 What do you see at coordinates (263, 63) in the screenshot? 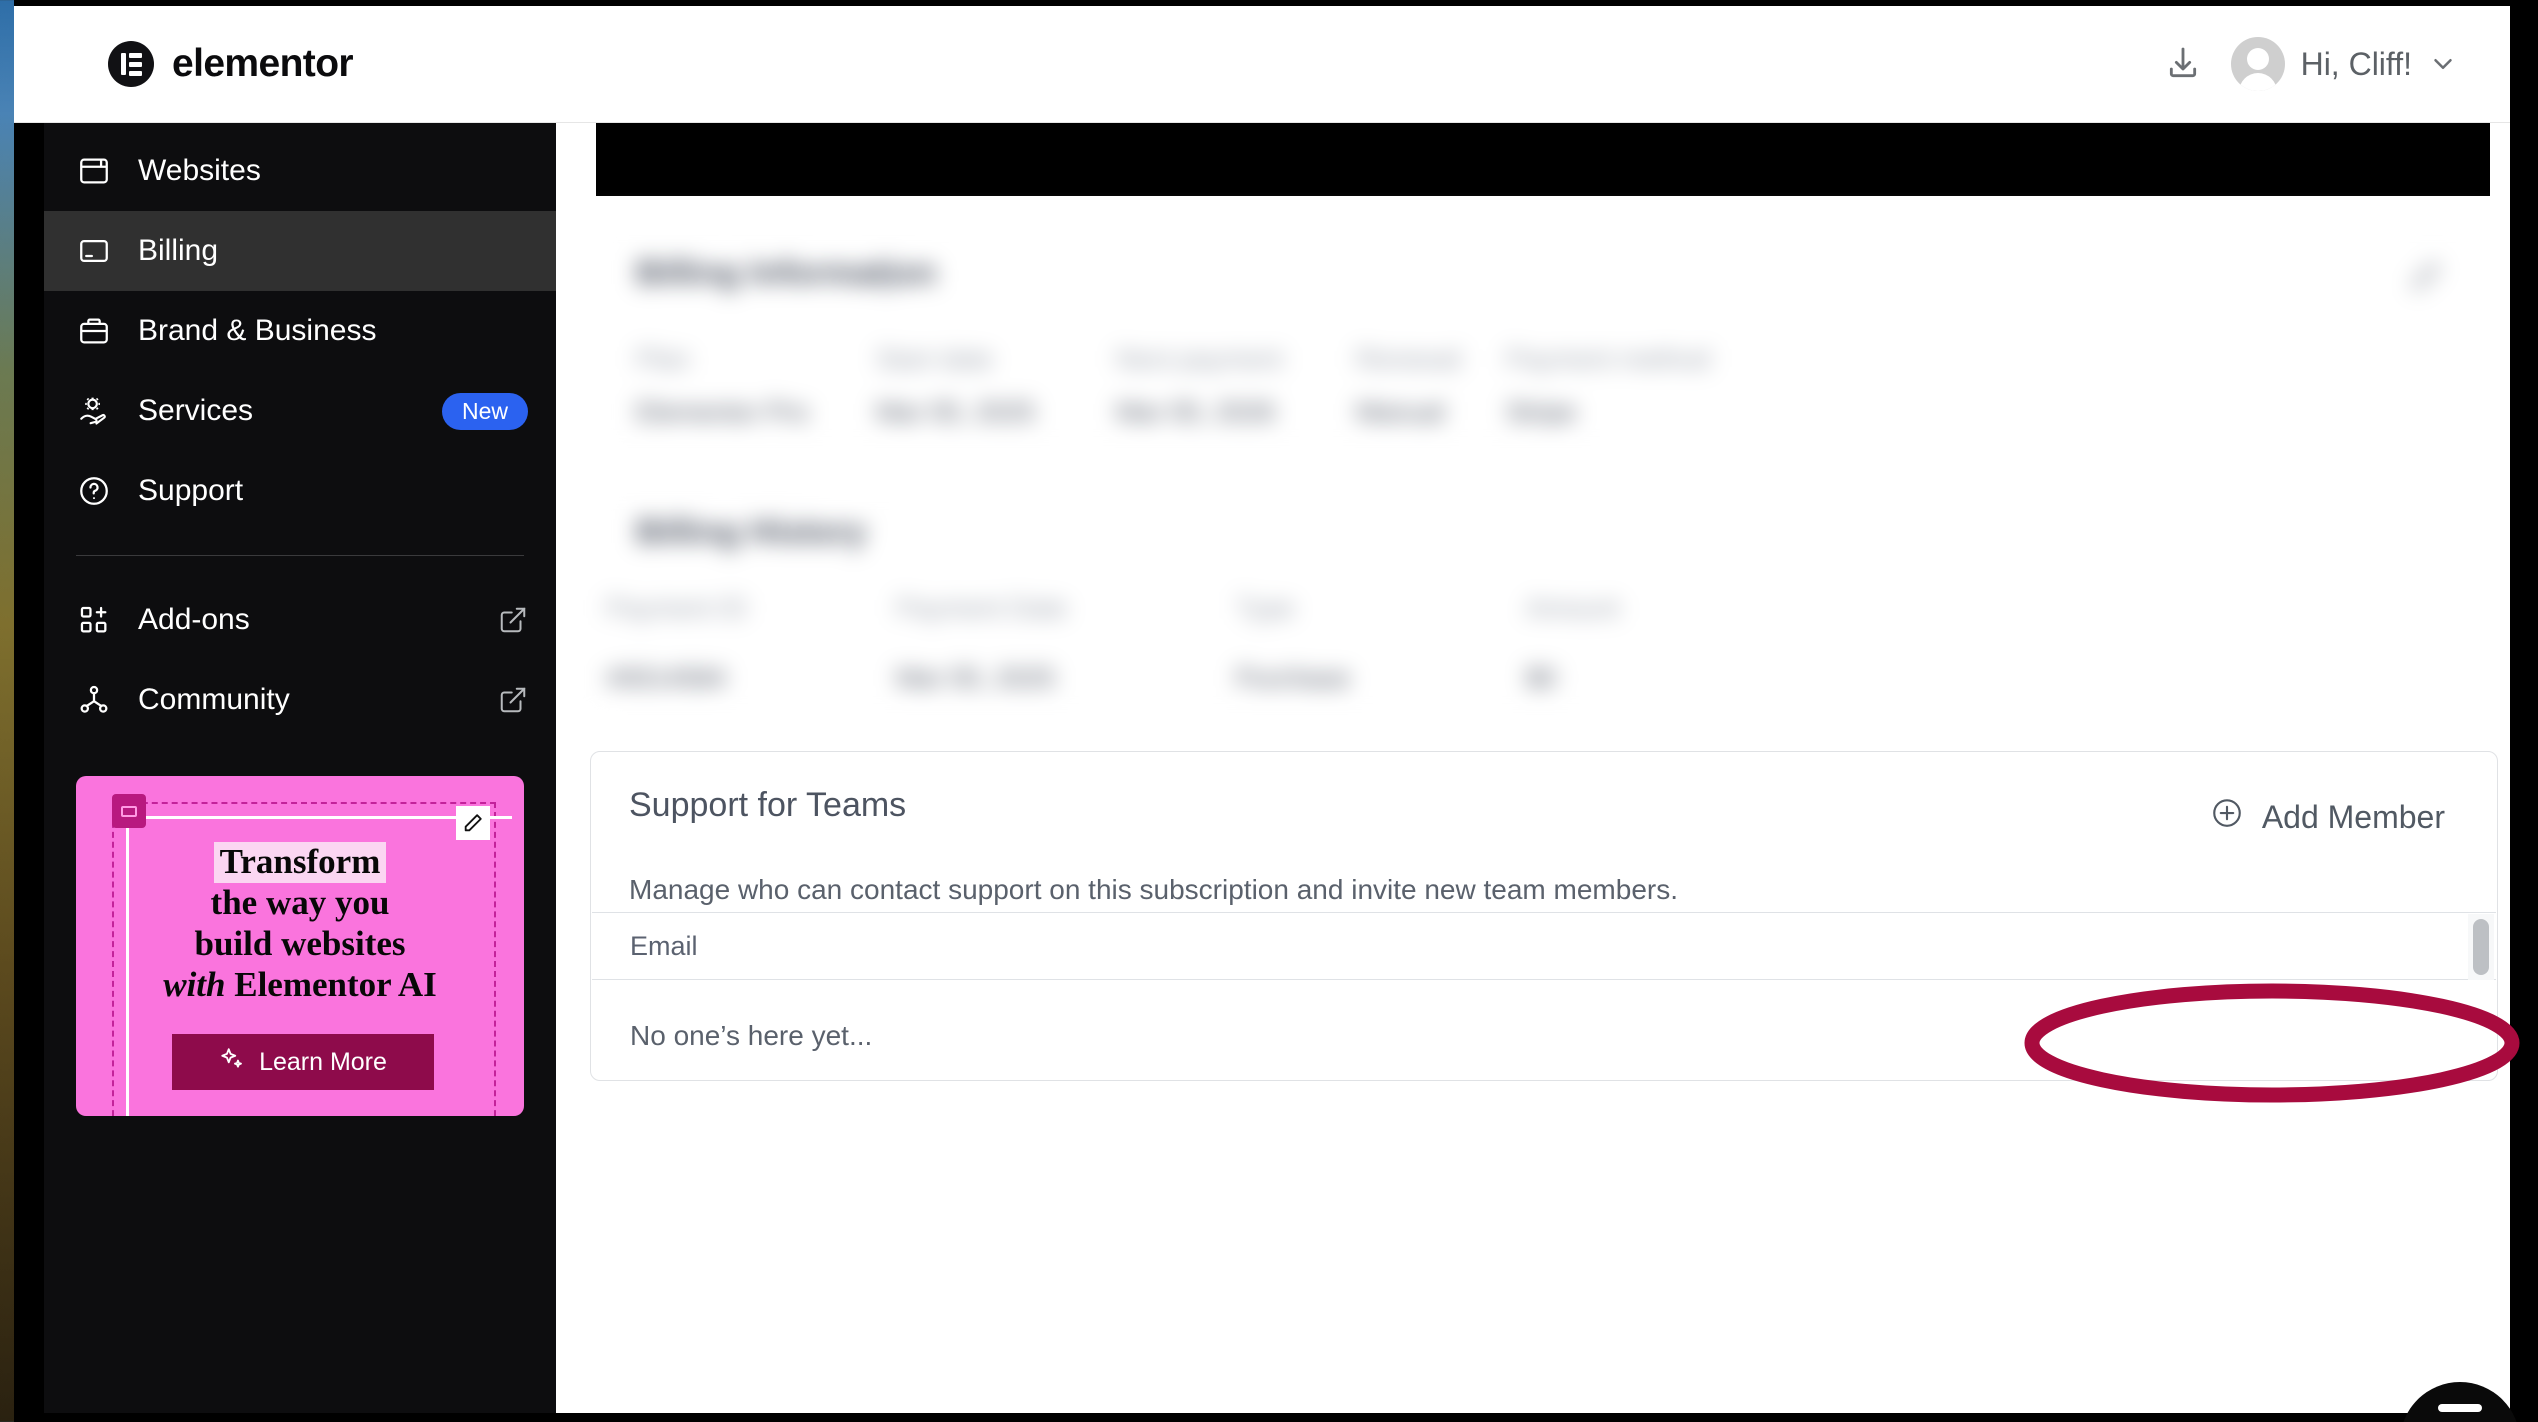
I see `brand-name: elementor` at bounding box center [263, 63].